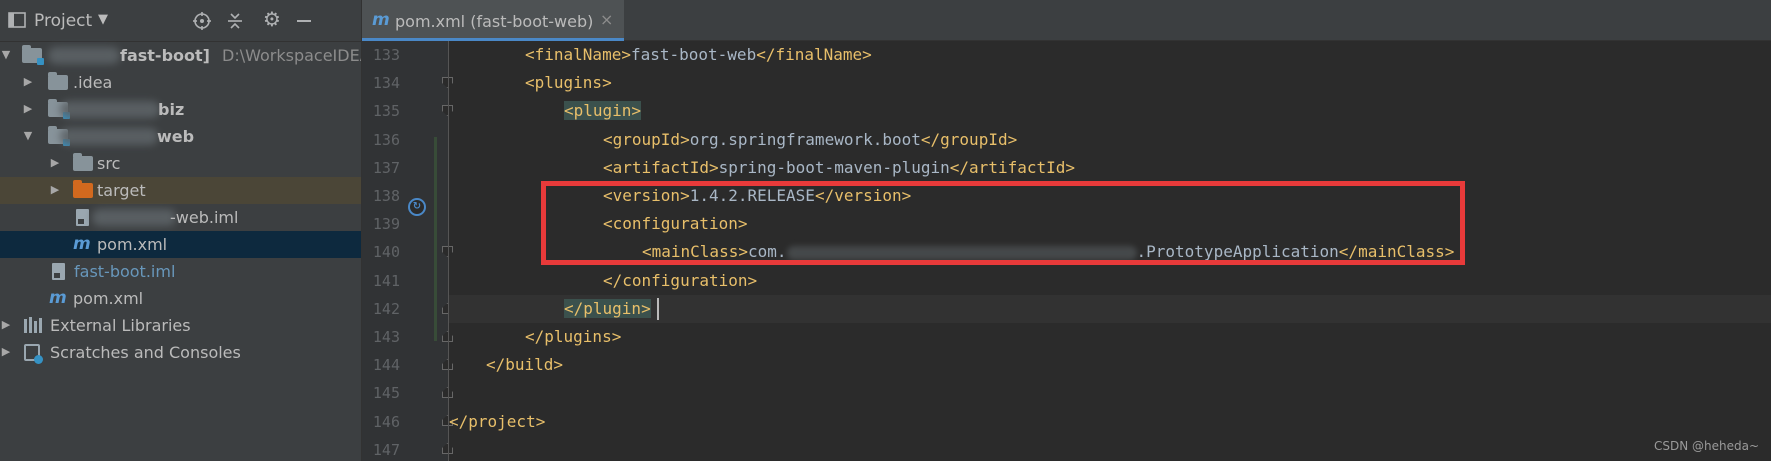  Describe the element at coordinates (386, 393) in the screenshot. I see `line-number: 145` at that location.